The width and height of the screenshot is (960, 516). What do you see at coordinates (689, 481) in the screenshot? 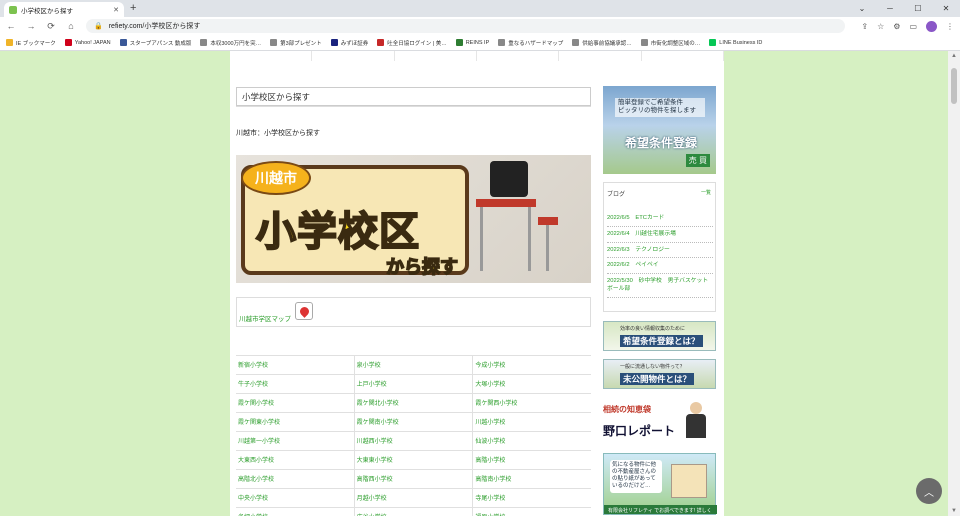
I see `house-image` at bounding box center [689, 481].